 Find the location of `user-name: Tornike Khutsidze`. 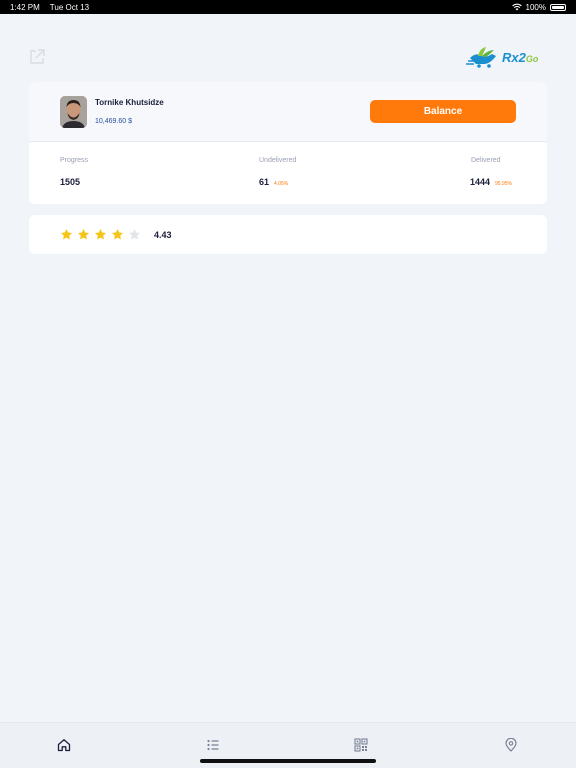

user-name: Tornike Khutsidze is located at coordinates (129, 102).